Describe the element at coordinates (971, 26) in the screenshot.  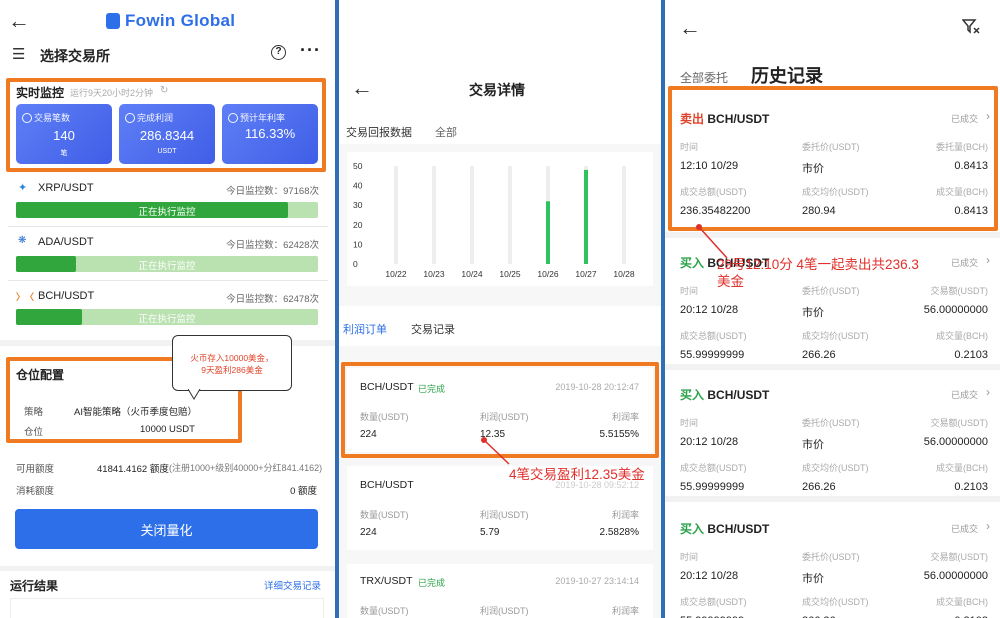
I see `filter-icon` at that location.